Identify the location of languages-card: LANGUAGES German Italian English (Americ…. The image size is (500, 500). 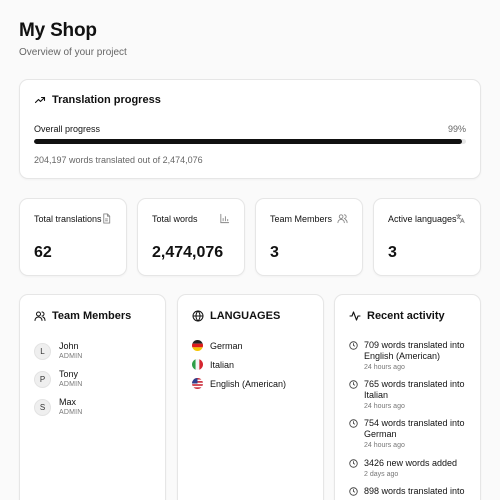
(250, 397).